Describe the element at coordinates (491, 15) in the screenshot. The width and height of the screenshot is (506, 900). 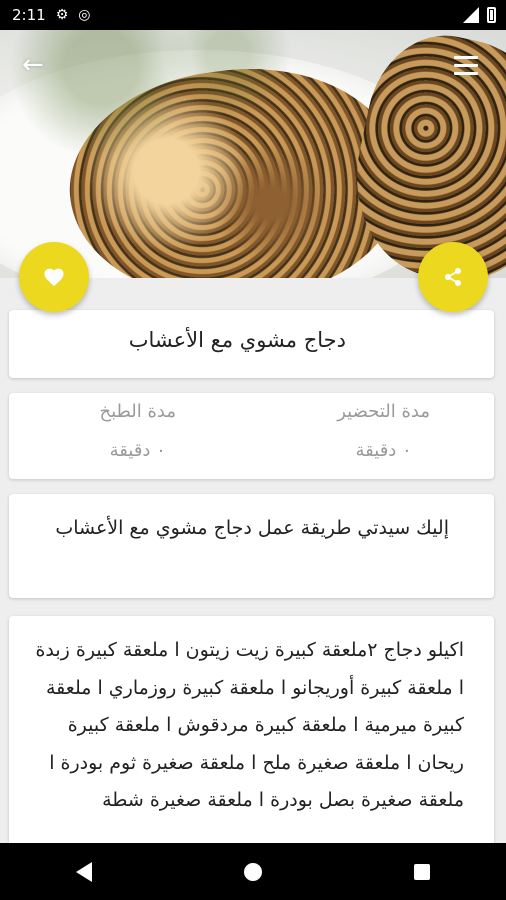
I see `battery-icon` at that location.